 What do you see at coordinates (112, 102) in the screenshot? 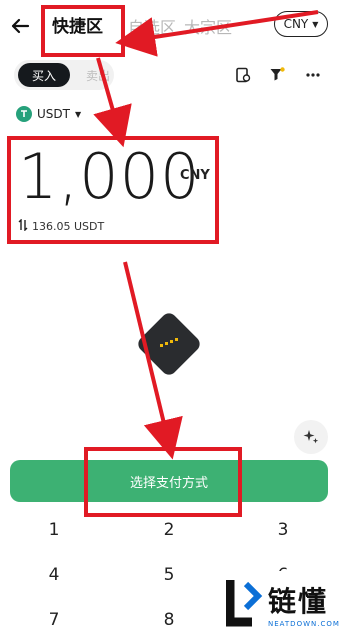
I see `arrow-to-amount` at bounding box center [112, 102].